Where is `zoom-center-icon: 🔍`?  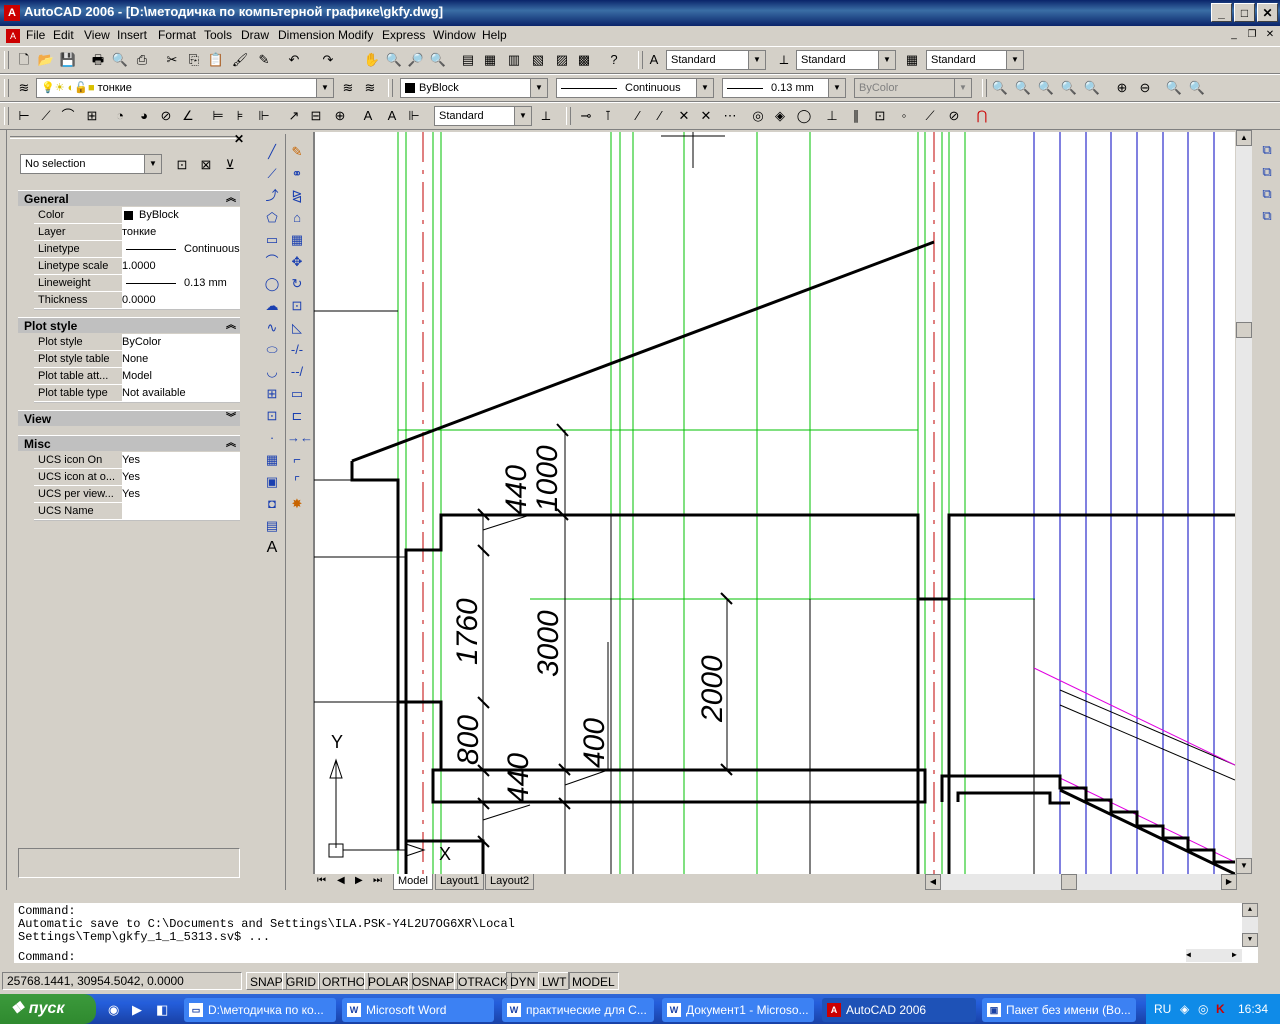 zoom-center-icon: 🔍 is located at coordinates (1069, 88).